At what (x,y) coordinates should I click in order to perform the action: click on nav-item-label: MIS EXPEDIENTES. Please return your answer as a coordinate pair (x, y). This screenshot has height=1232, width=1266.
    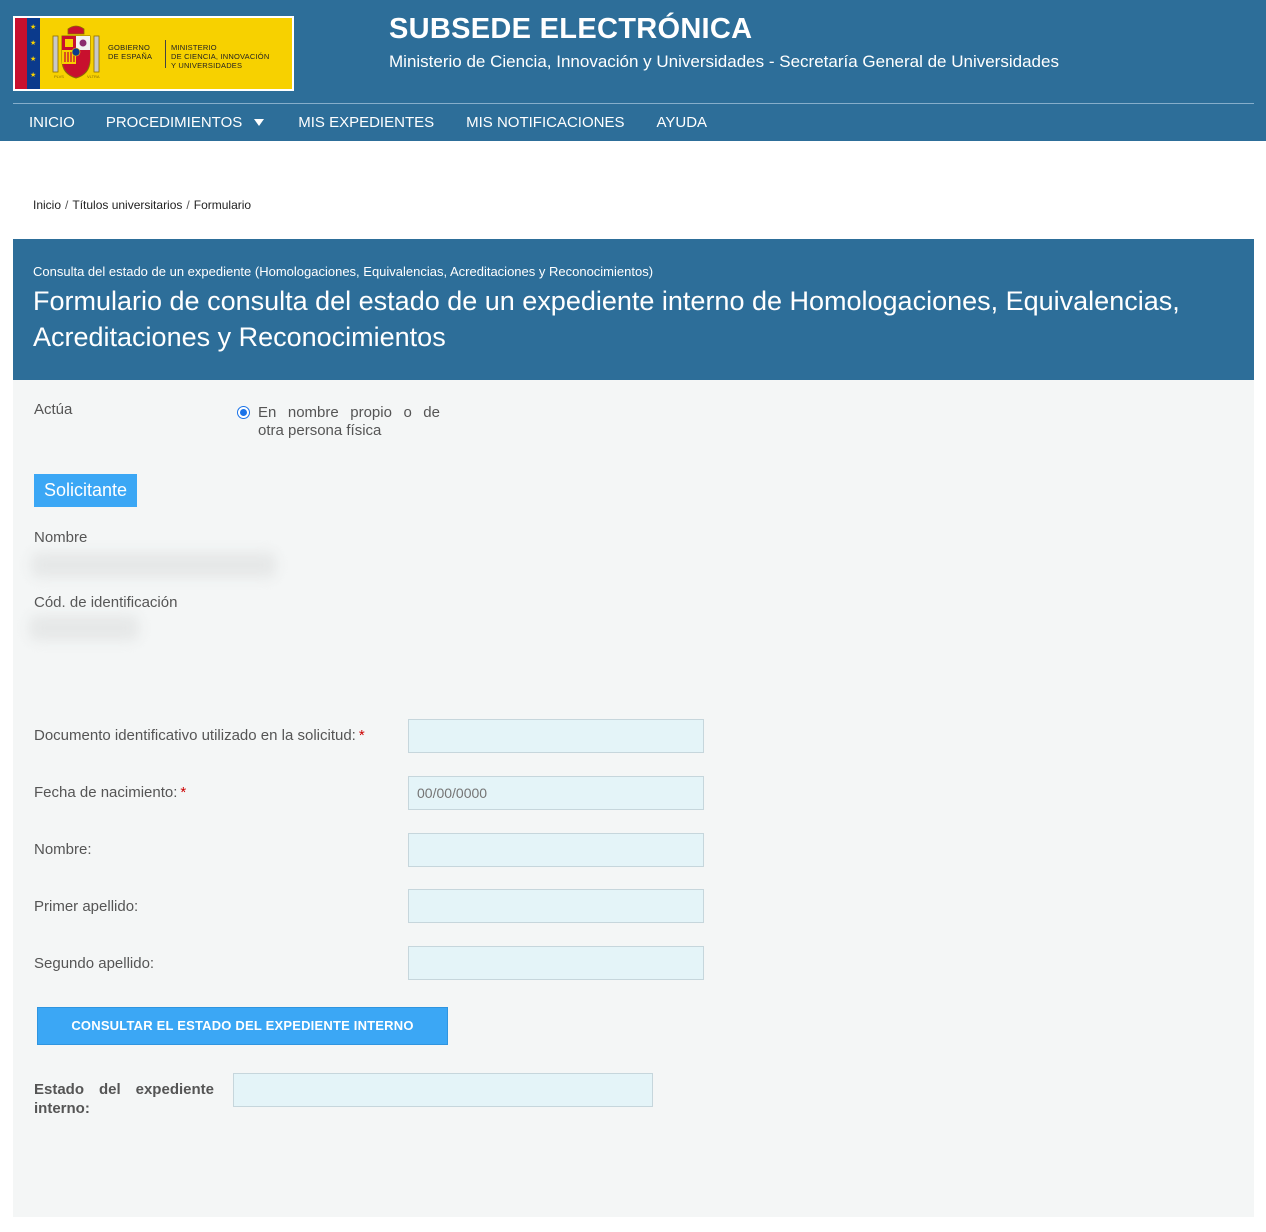
    Looking at the image, I should click on (366, 122).